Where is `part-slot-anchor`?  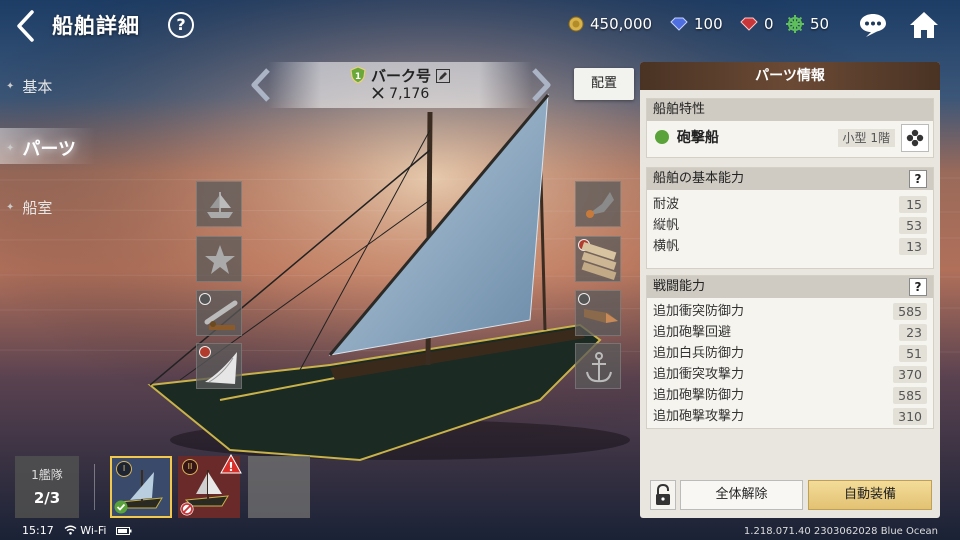 part-slot-anchor is located at coordinates (598, 366).